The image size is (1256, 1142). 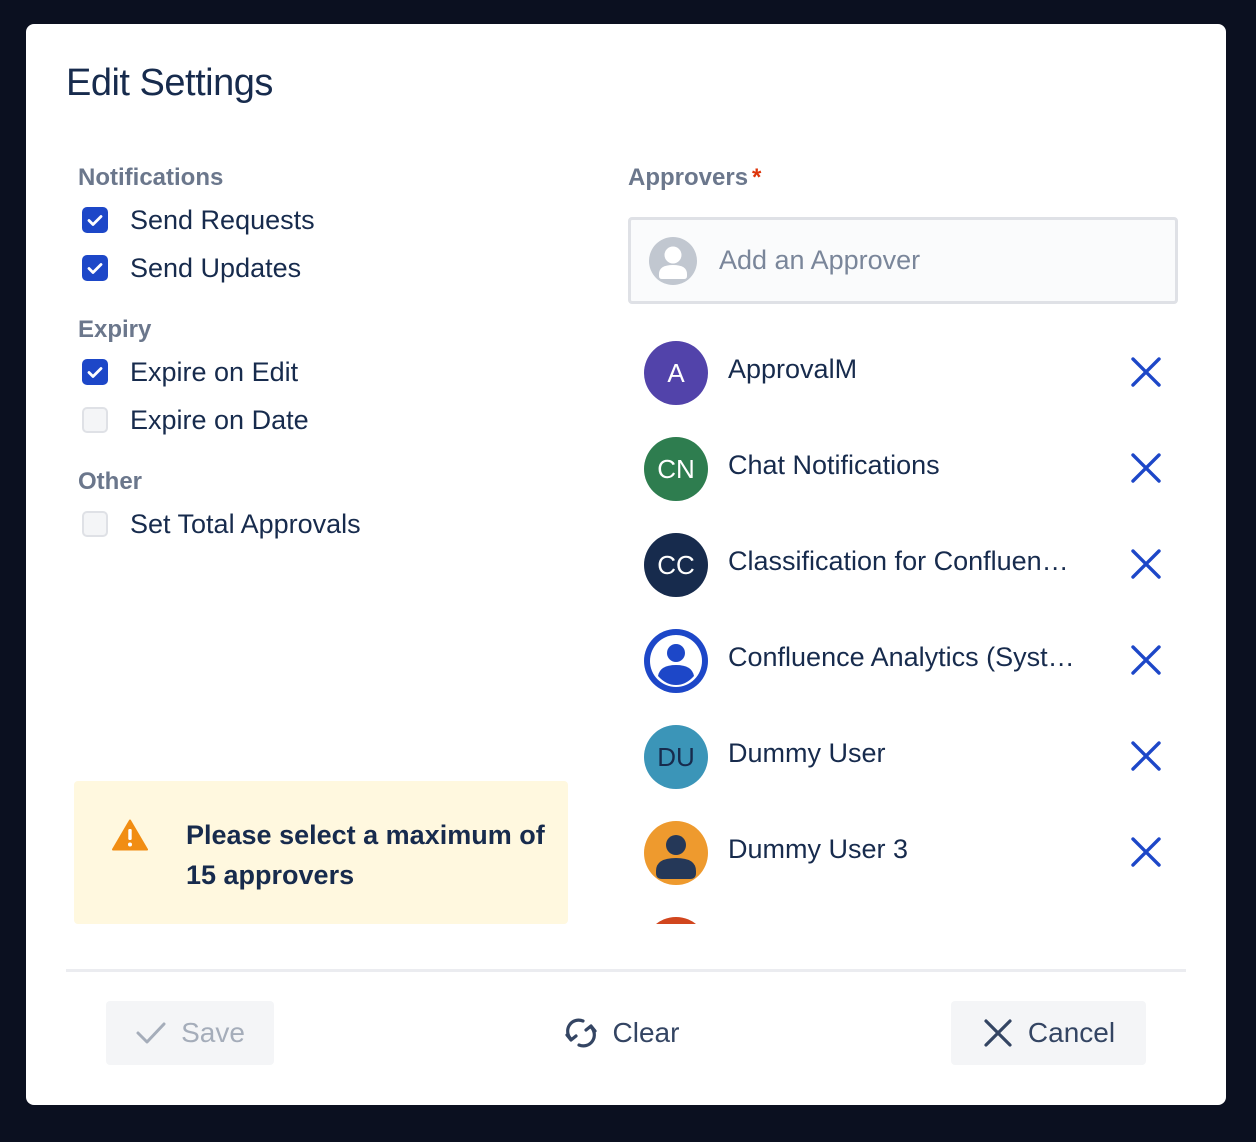 I want to click on approver-row: Dummy User 3, so click(x=908, y=852).